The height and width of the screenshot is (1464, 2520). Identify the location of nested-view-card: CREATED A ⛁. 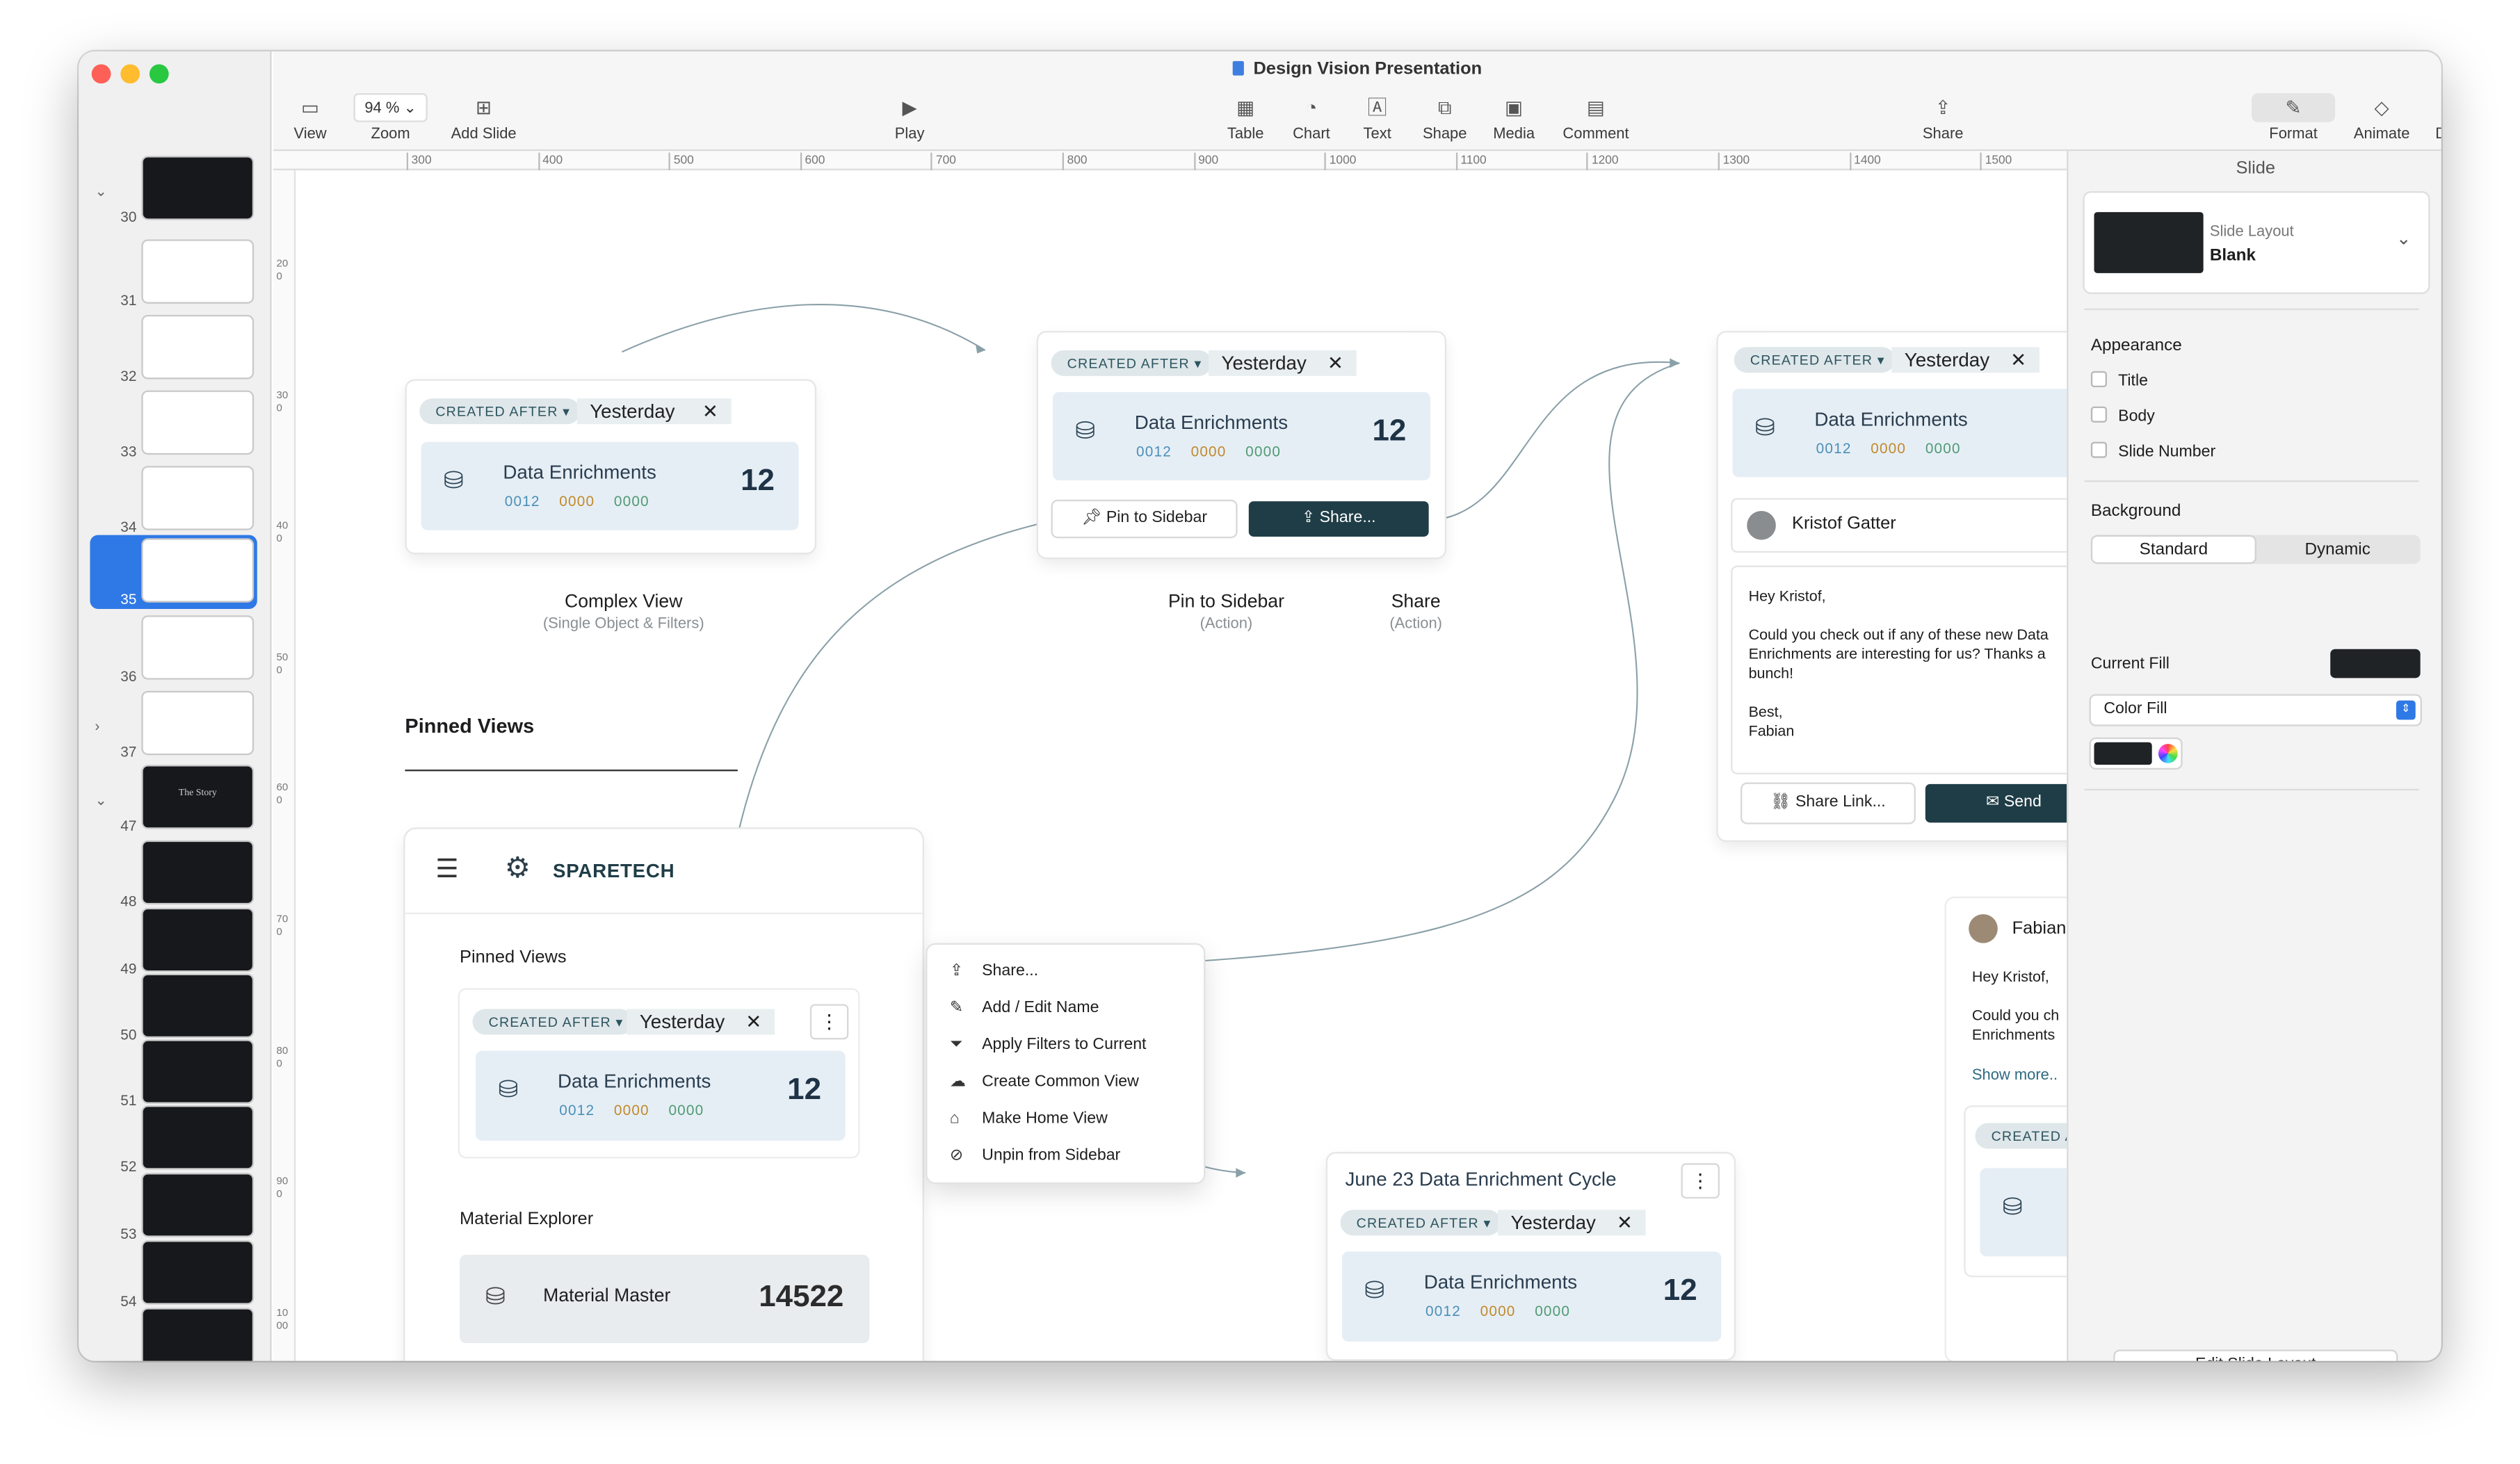
(2016, 1192).